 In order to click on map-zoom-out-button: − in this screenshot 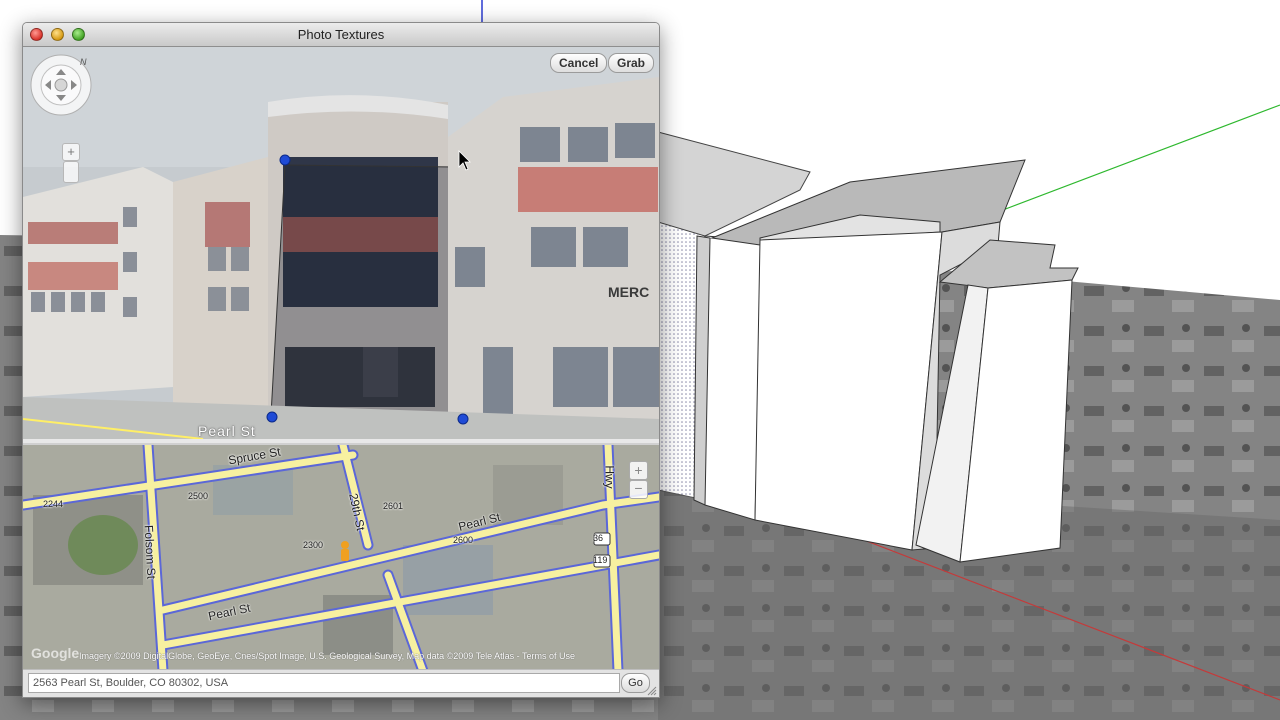, I will do `click(638, 489)`.